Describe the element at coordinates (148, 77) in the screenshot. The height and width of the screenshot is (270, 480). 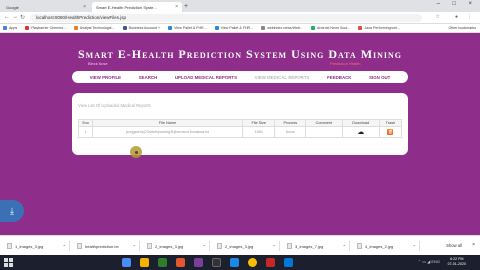
I see `menu-item-search: SEARCH` at that location.